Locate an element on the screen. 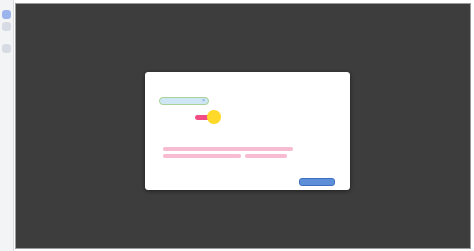 Image resolution: width=474 pixels, height=251 pixels. left-sidebar-rail is located at coordinates (7, 125).